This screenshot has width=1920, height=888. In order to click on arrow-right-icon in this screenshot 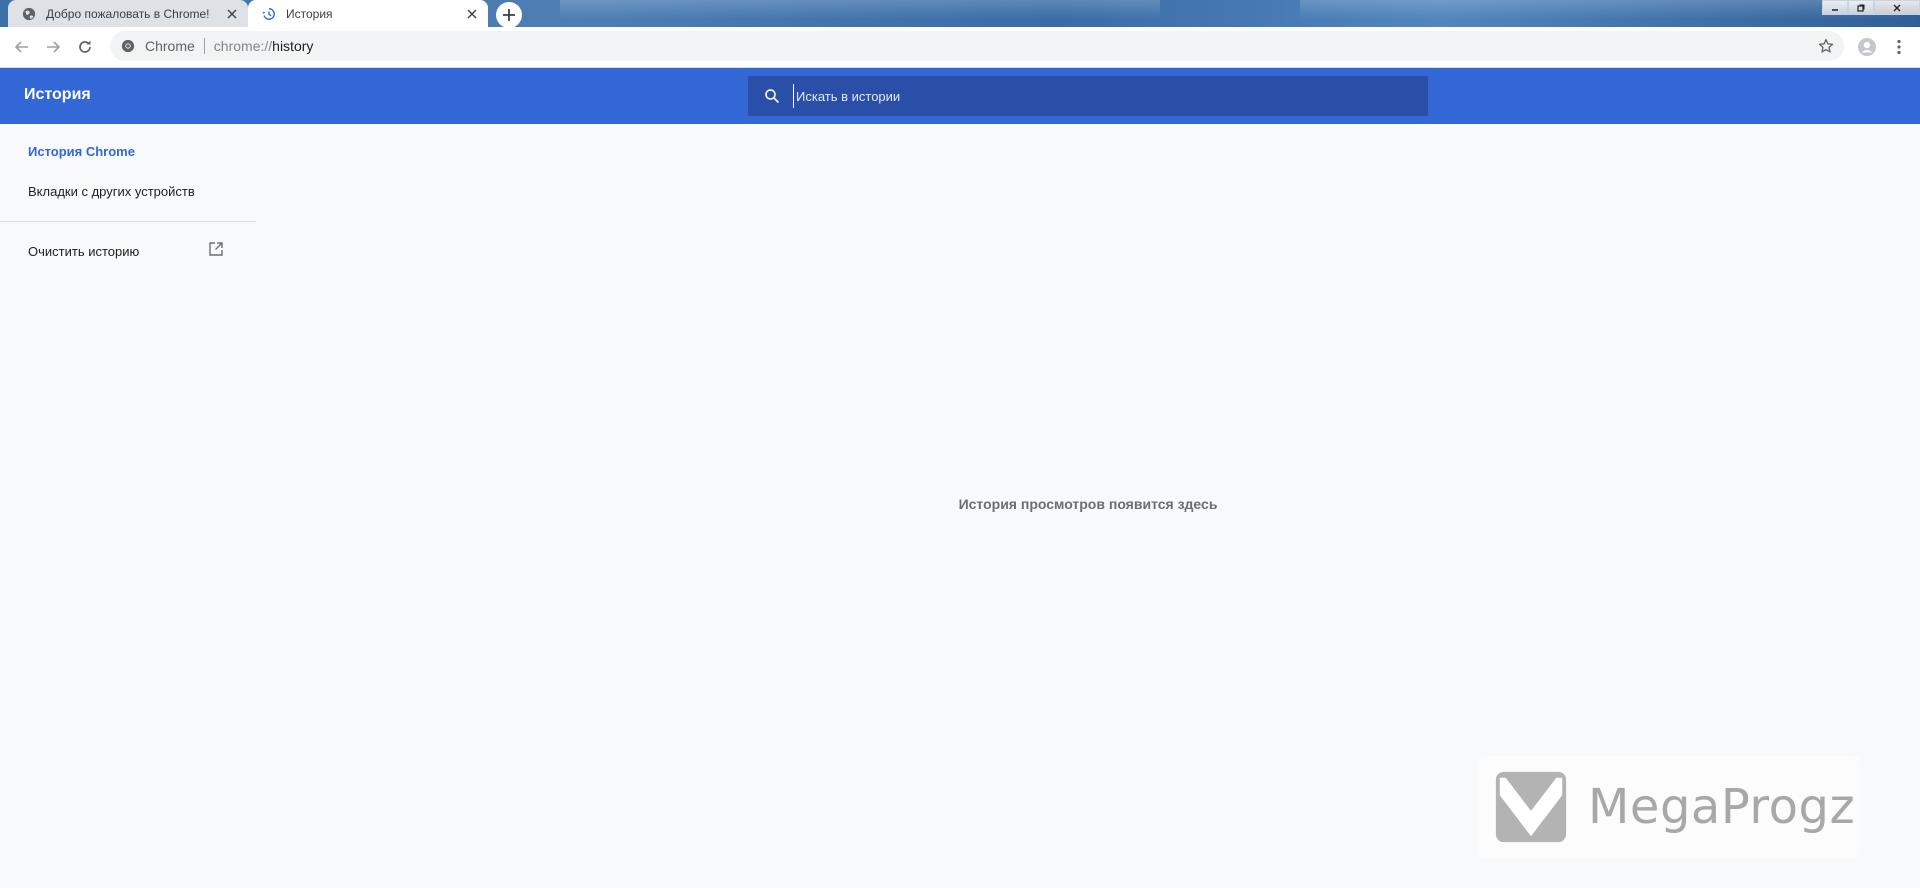, I will do `click(54, 47)`.